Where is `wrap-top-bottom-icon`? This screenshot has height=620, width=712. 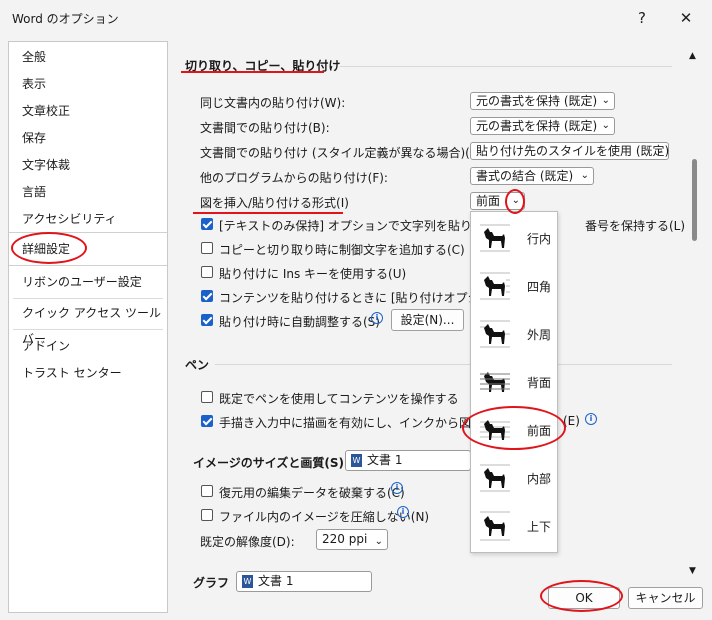
wrap-top-bottom-icon is located at coordinates (495, 526).